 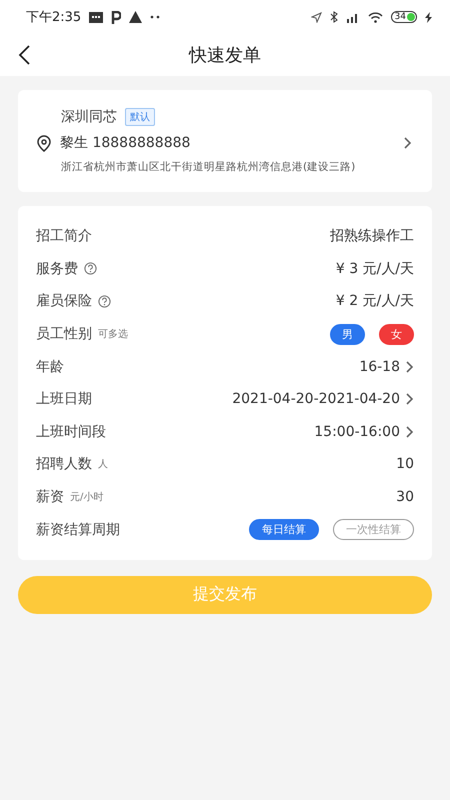 I want to click on field-label: 服务费, so click(x=57, y=269).